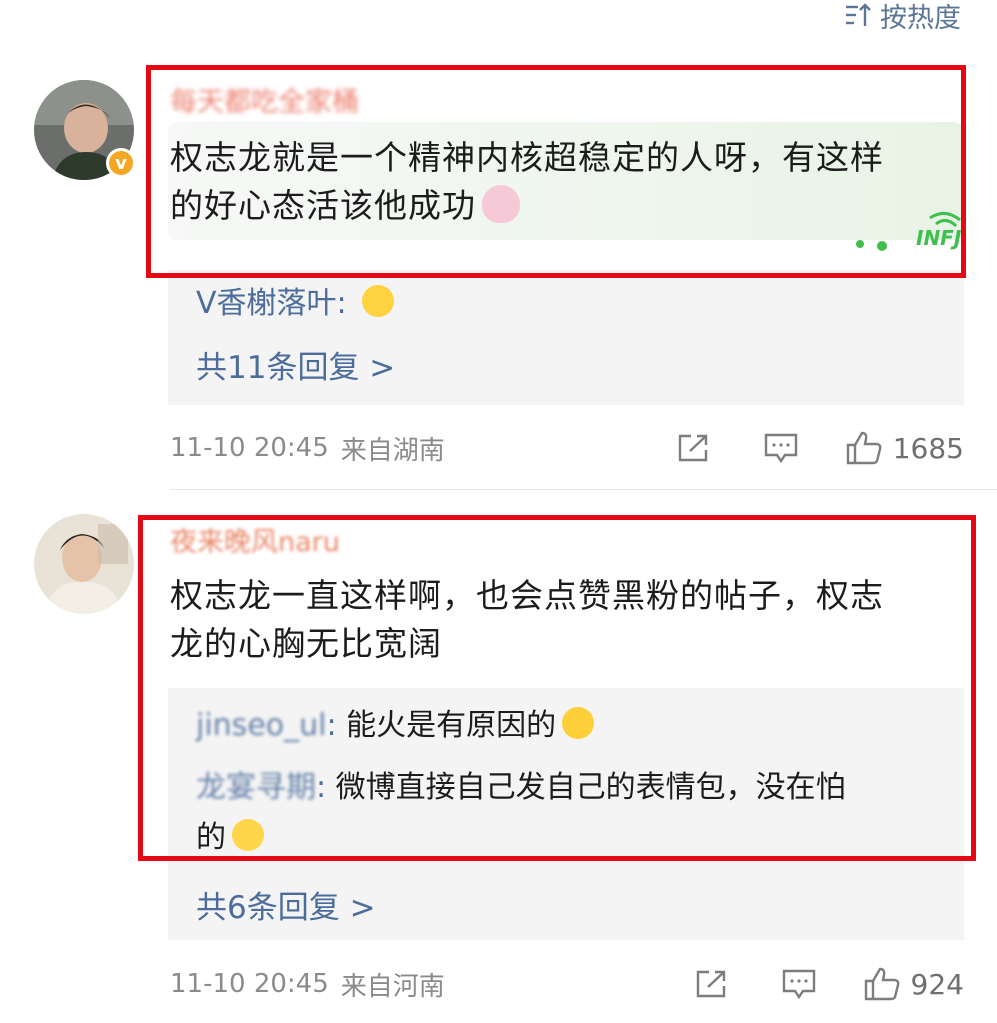 Image resolution: width=997 pixels, height=1023 pixels. I want to click on reply-text: 的, so click(211, 837).